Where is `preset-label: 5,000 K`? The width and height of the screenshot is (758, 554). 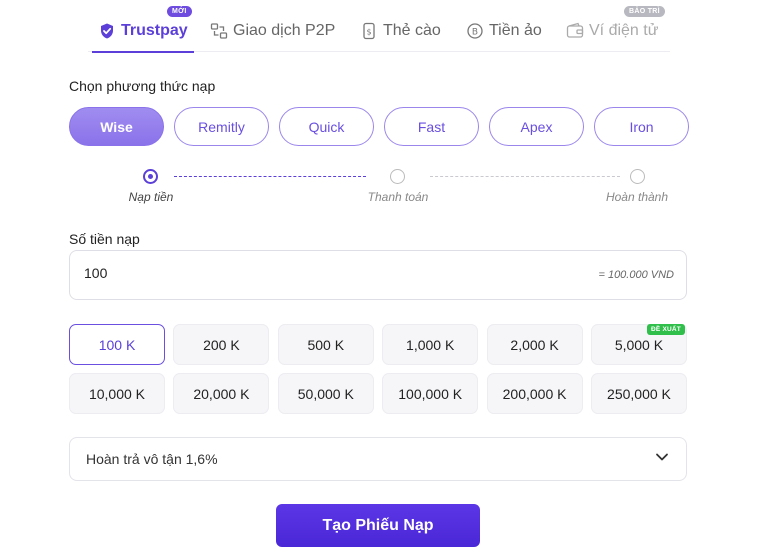
preset-label: 5,000 K is located at coordinates (639, 344).